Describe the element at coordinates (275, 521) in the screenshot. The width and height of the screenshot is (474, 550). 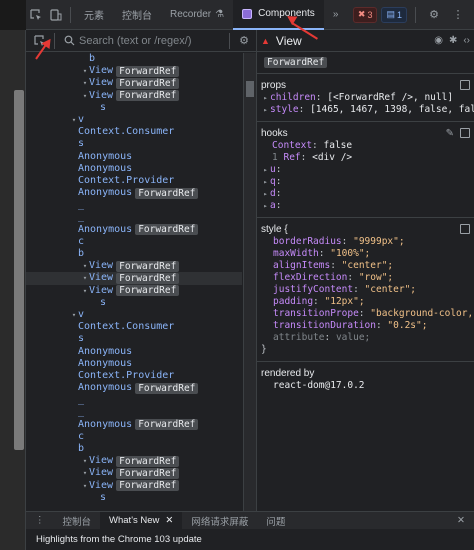
I see `drawer-tab-issues: 问题` at that location.